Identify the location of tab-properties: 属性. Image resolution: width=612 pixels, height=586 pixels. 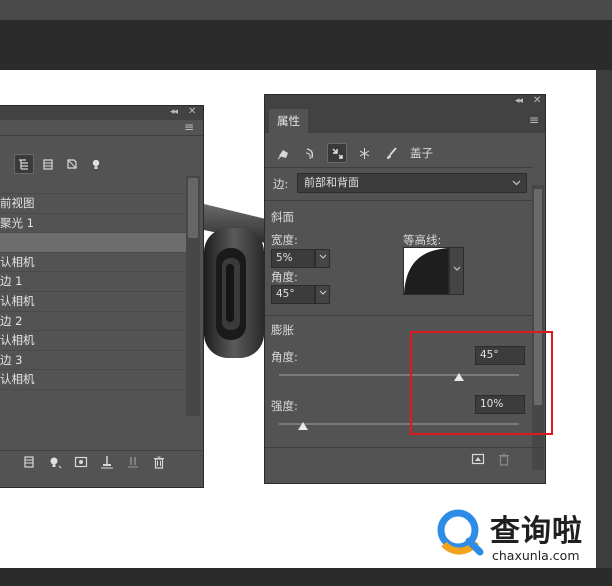
(288, 121).